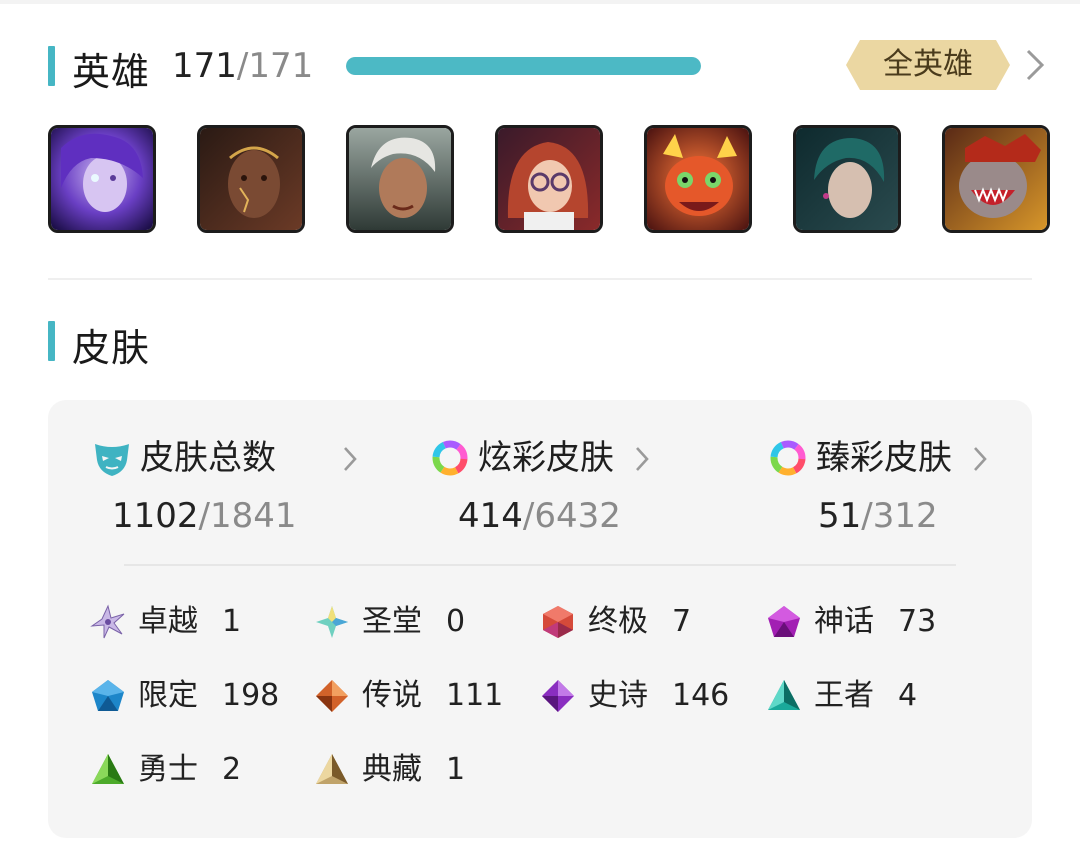 The height and width of the screenshot is (848, 1080). Describe the element at coordinates (168, 621) in the screenshot. I see `rarity-name: 卓越` at that location.